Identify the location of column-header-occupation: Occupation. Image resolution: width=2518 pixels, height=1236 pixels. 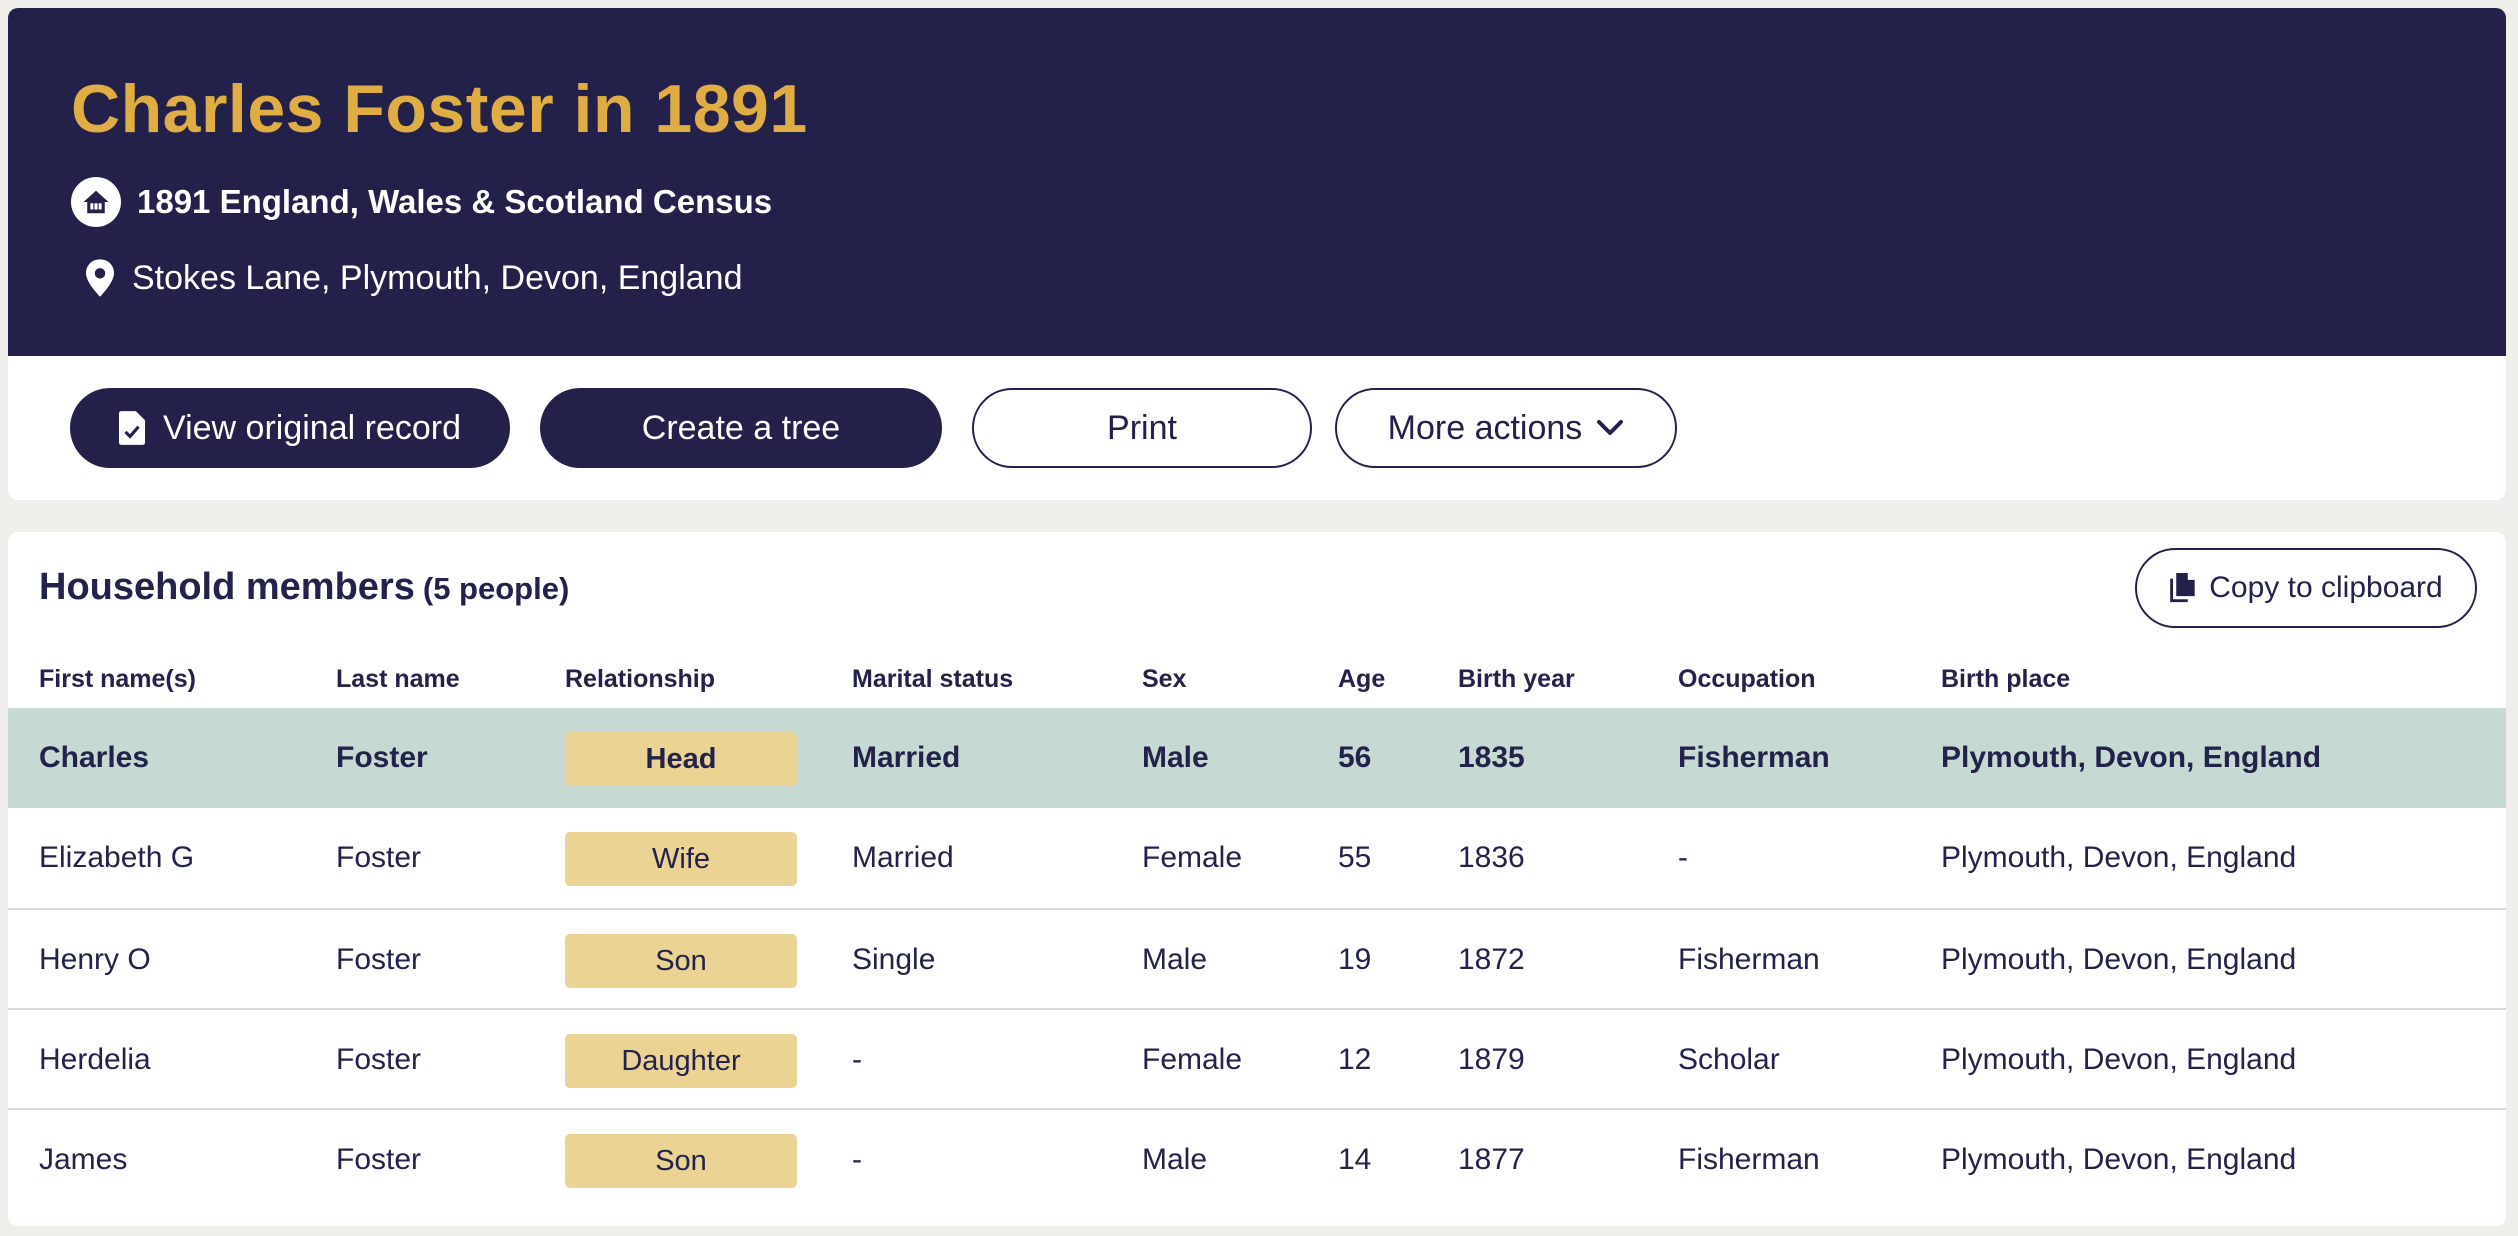
(1747, 679).